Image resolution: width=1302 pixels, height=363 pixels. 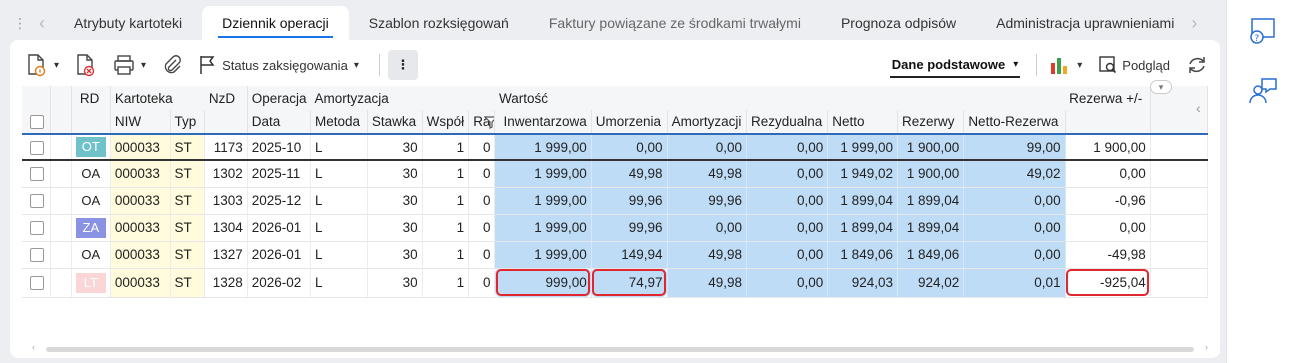 I want to click on tab-dziennik-operacji: Dziennik operacji, so click(x=275, y=23).